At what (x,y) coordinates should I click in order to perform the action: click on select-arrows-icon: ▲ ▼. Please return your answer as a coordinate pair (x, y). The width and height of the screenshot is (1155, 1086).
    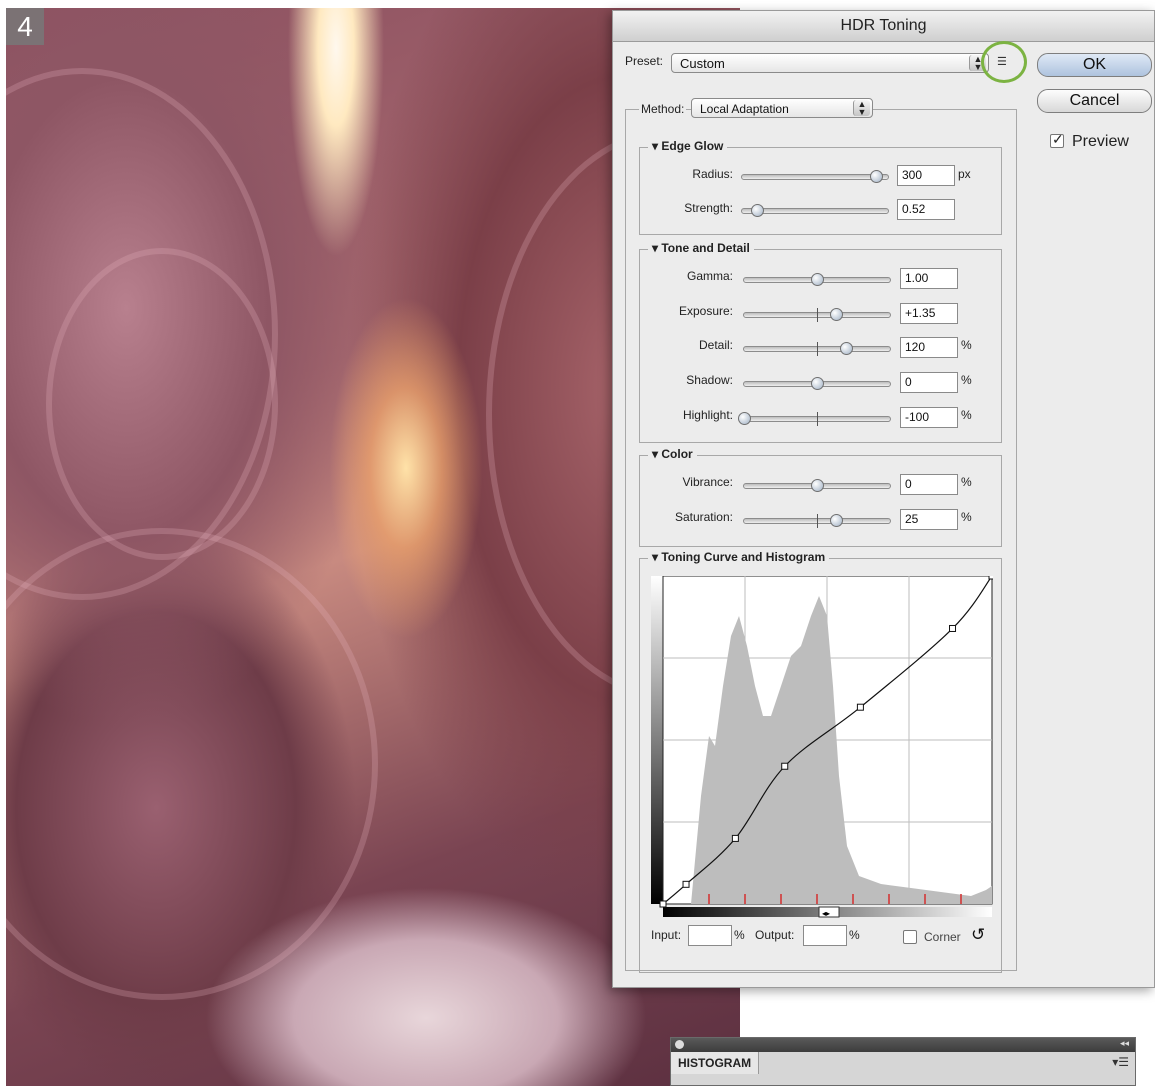
    Looking at the image, I should click on (861, 108).